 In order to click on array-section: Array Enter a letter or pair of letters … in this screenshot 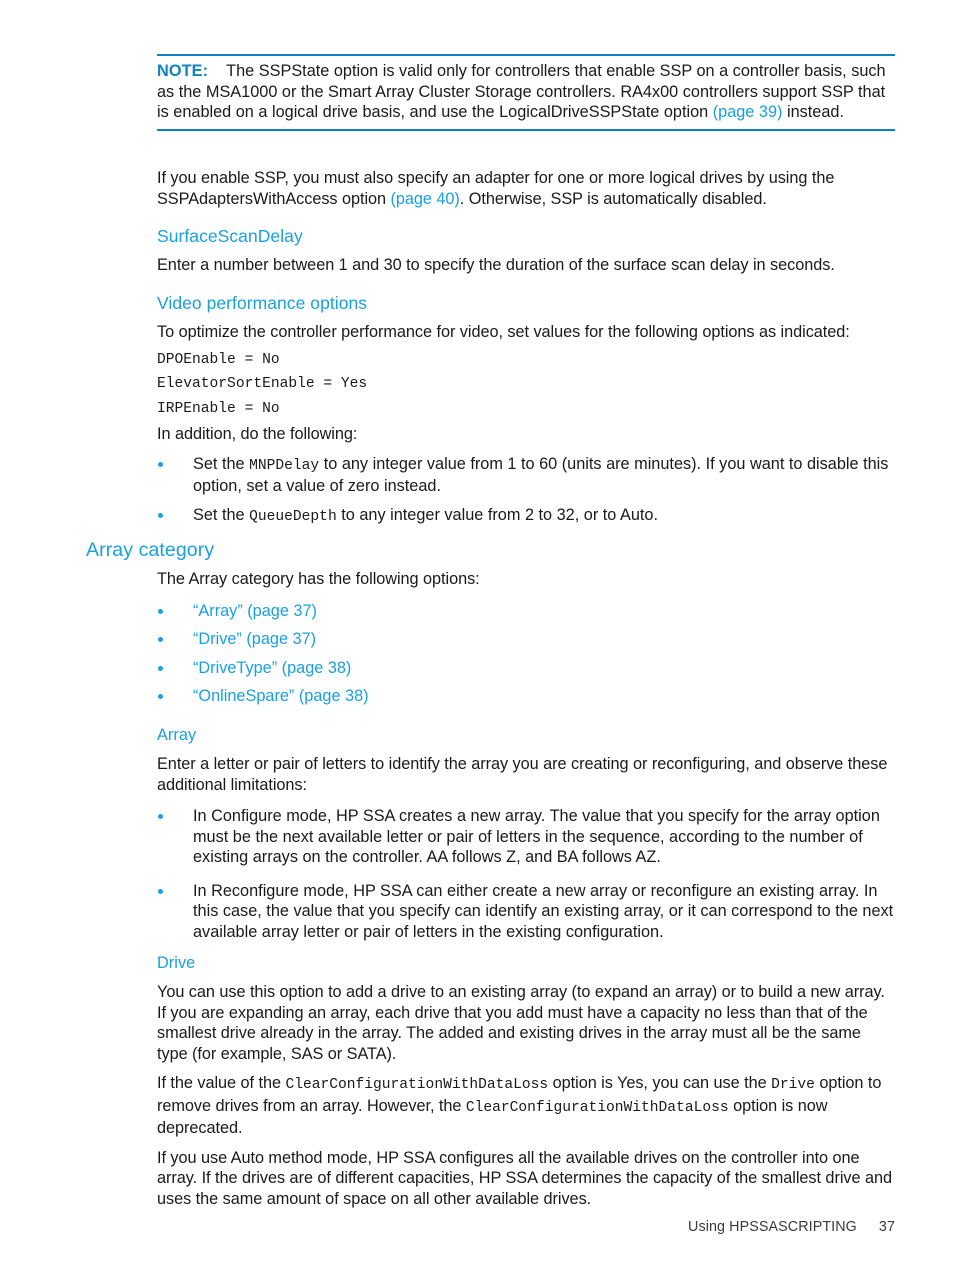, I will do `click(526, 837)`.